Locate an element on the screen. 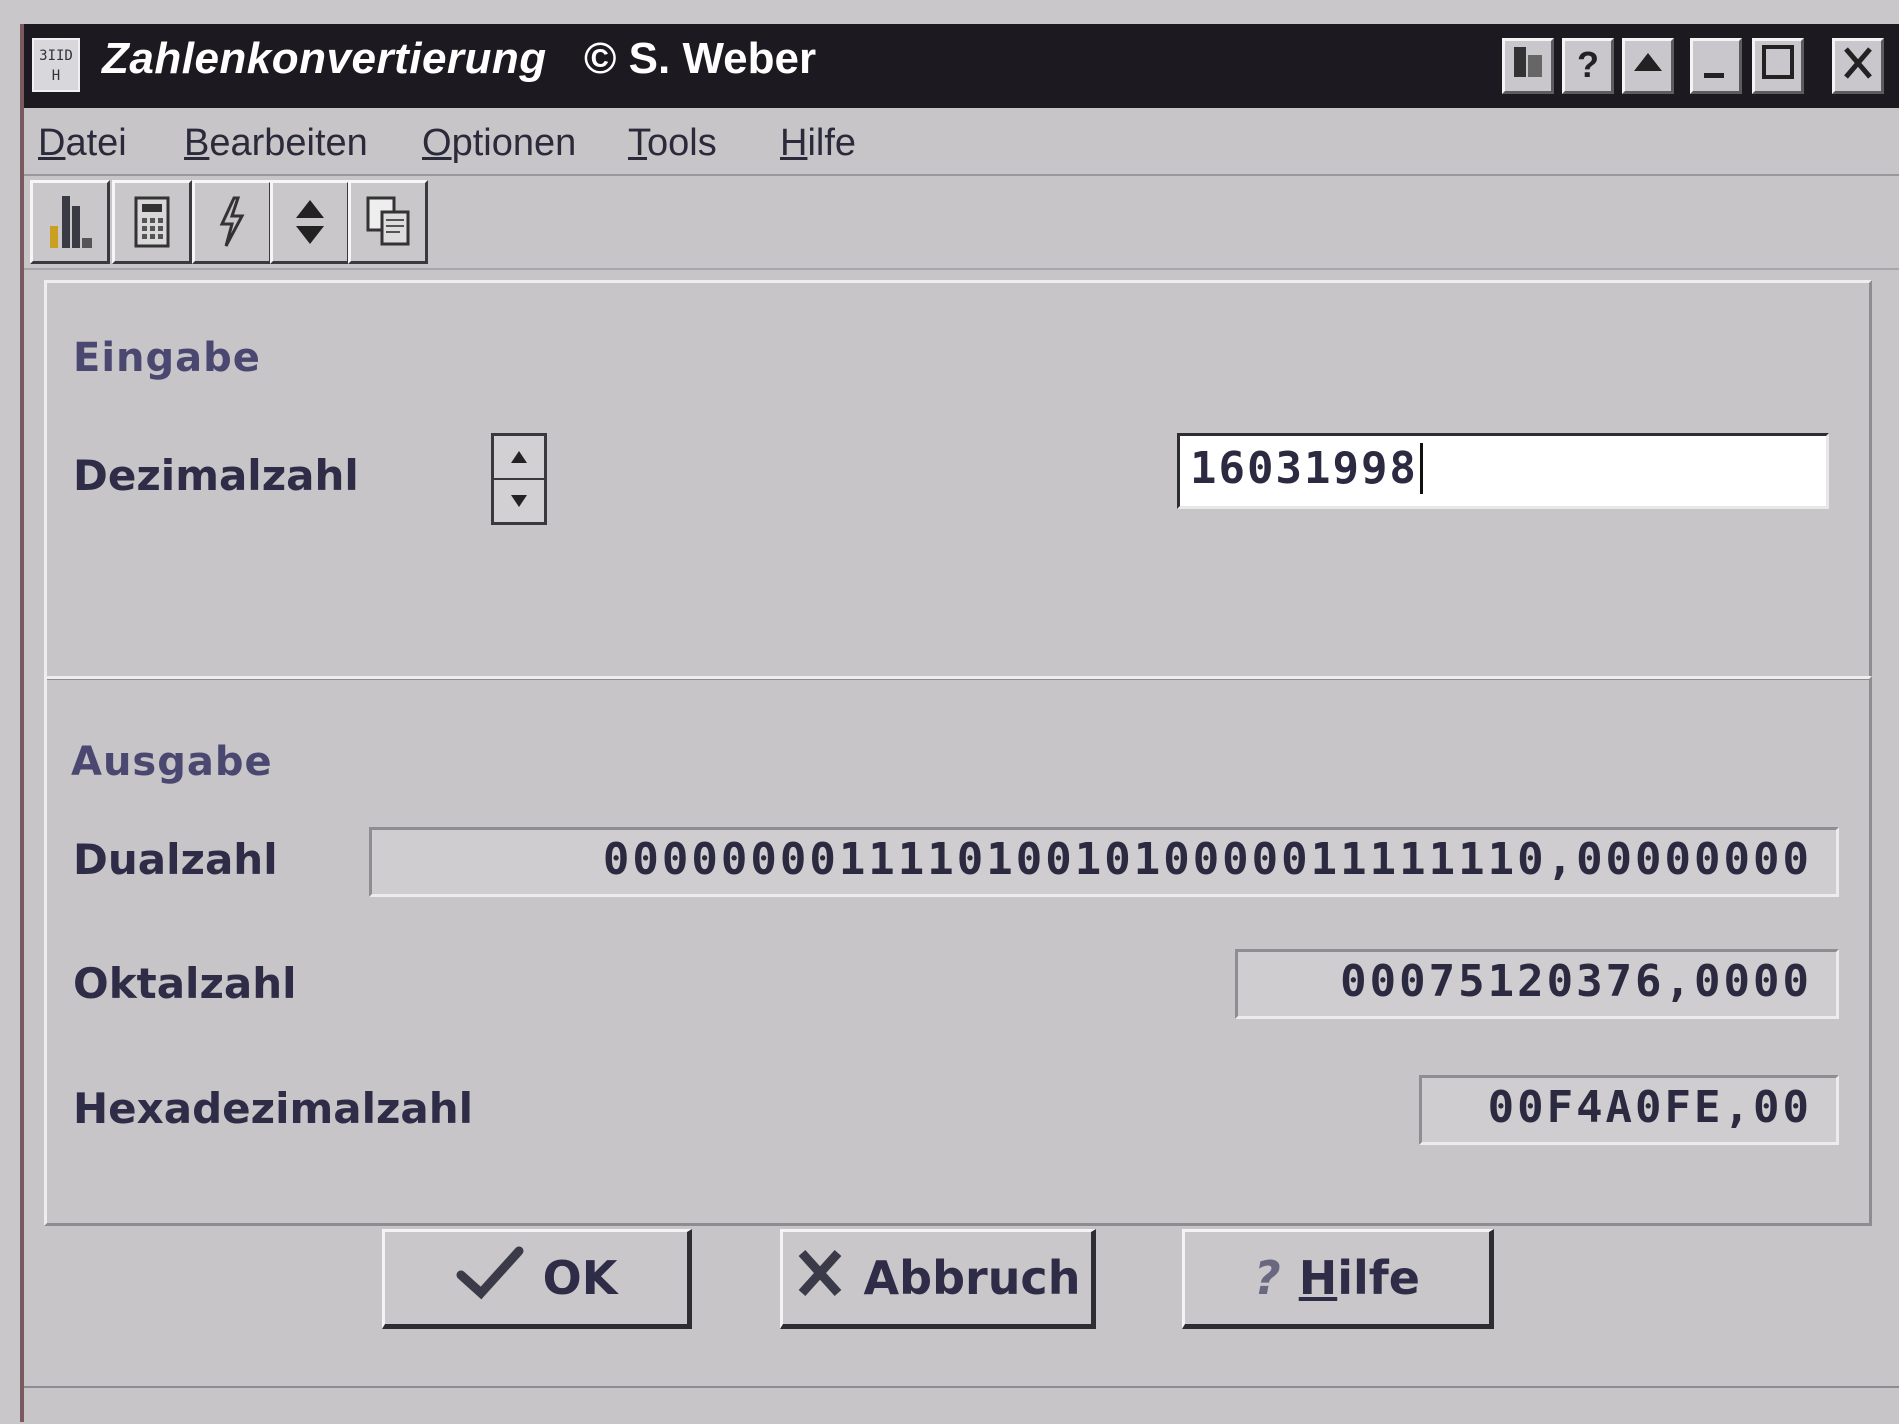 The image size is (1899, 1424). checkmark-icon is located at coordinates (490, 1278).